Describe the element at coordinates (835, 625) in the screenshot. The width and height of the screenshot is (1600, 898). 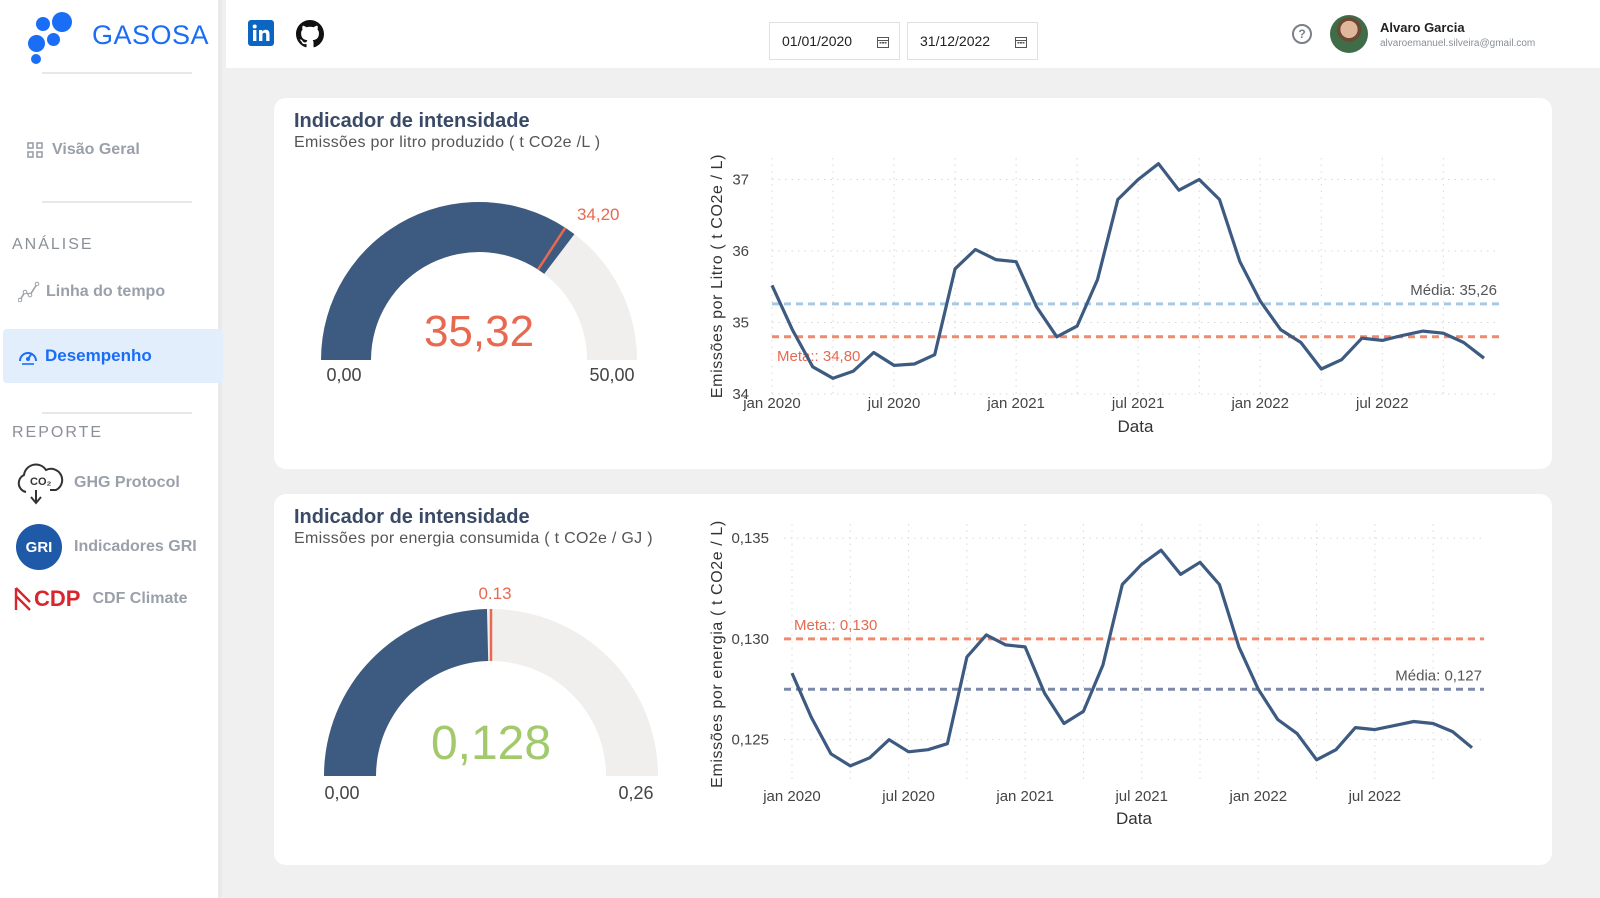
I see `reference-line-label: Meta:: 0,130` at that location.